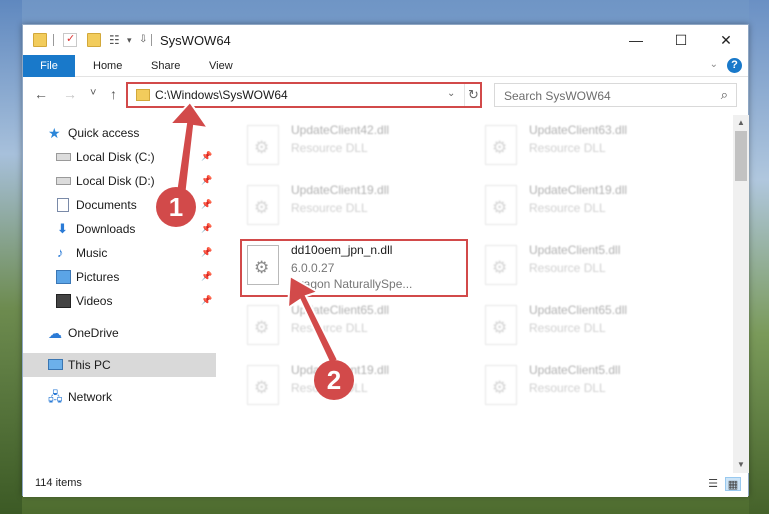 This screenshot has width=769, height=514. What do you see at coordinates (221, 95) in the screenshot?
I see `address-path: C:\Windows\SysWOW64` at bounding box center [221, 95].